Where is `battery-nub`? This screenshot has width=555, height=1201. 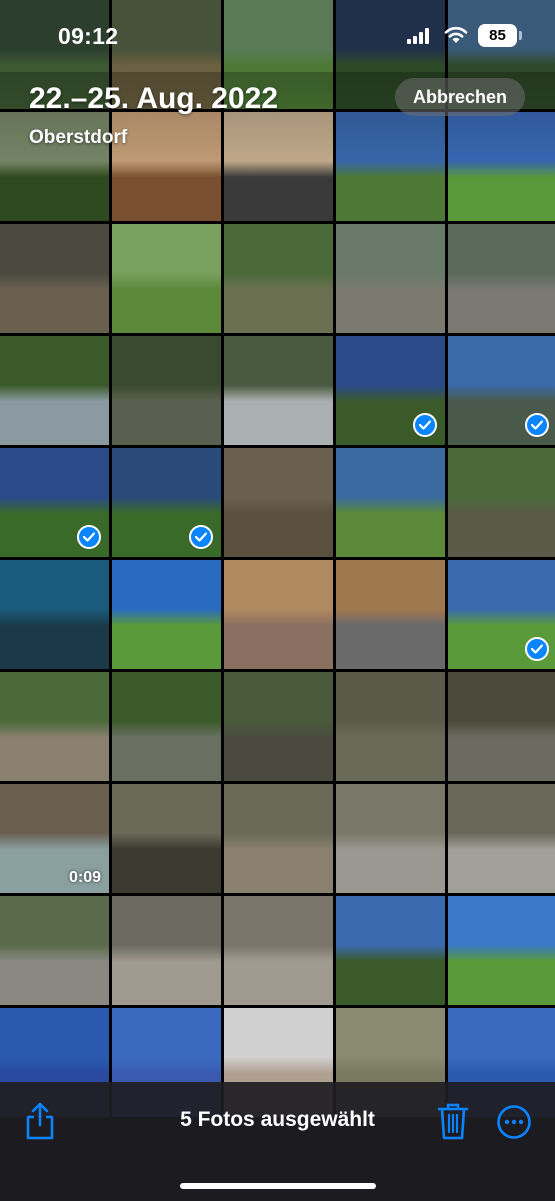 battery-nub is located at coordinates (520, 35).